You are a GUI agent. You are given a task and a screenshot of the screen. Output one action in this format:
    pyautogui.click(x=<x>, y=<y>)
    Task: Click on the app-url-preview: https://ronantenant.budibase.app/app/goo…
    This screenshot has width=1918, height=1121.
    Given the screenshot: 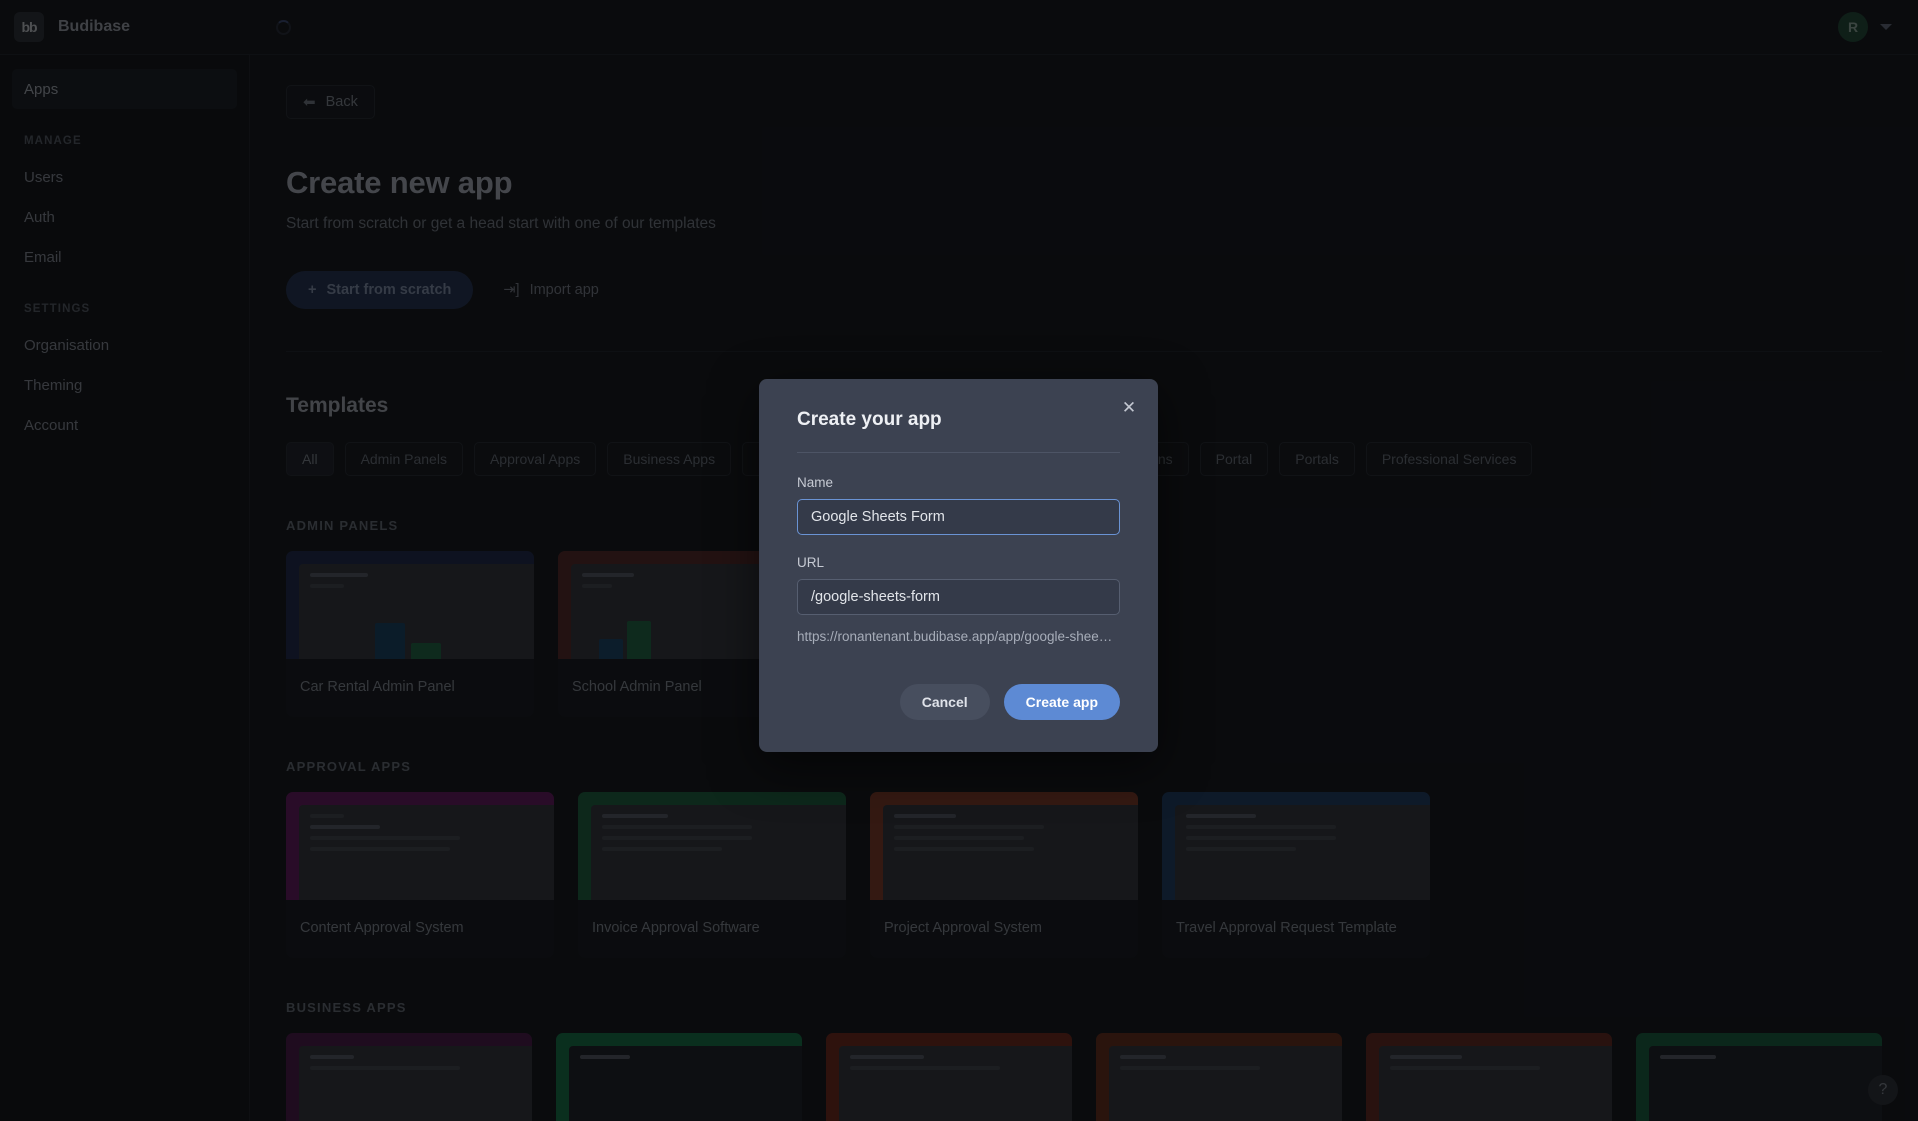 What is the action you would take?
    pyautogui.click(x=955, y=636)
    